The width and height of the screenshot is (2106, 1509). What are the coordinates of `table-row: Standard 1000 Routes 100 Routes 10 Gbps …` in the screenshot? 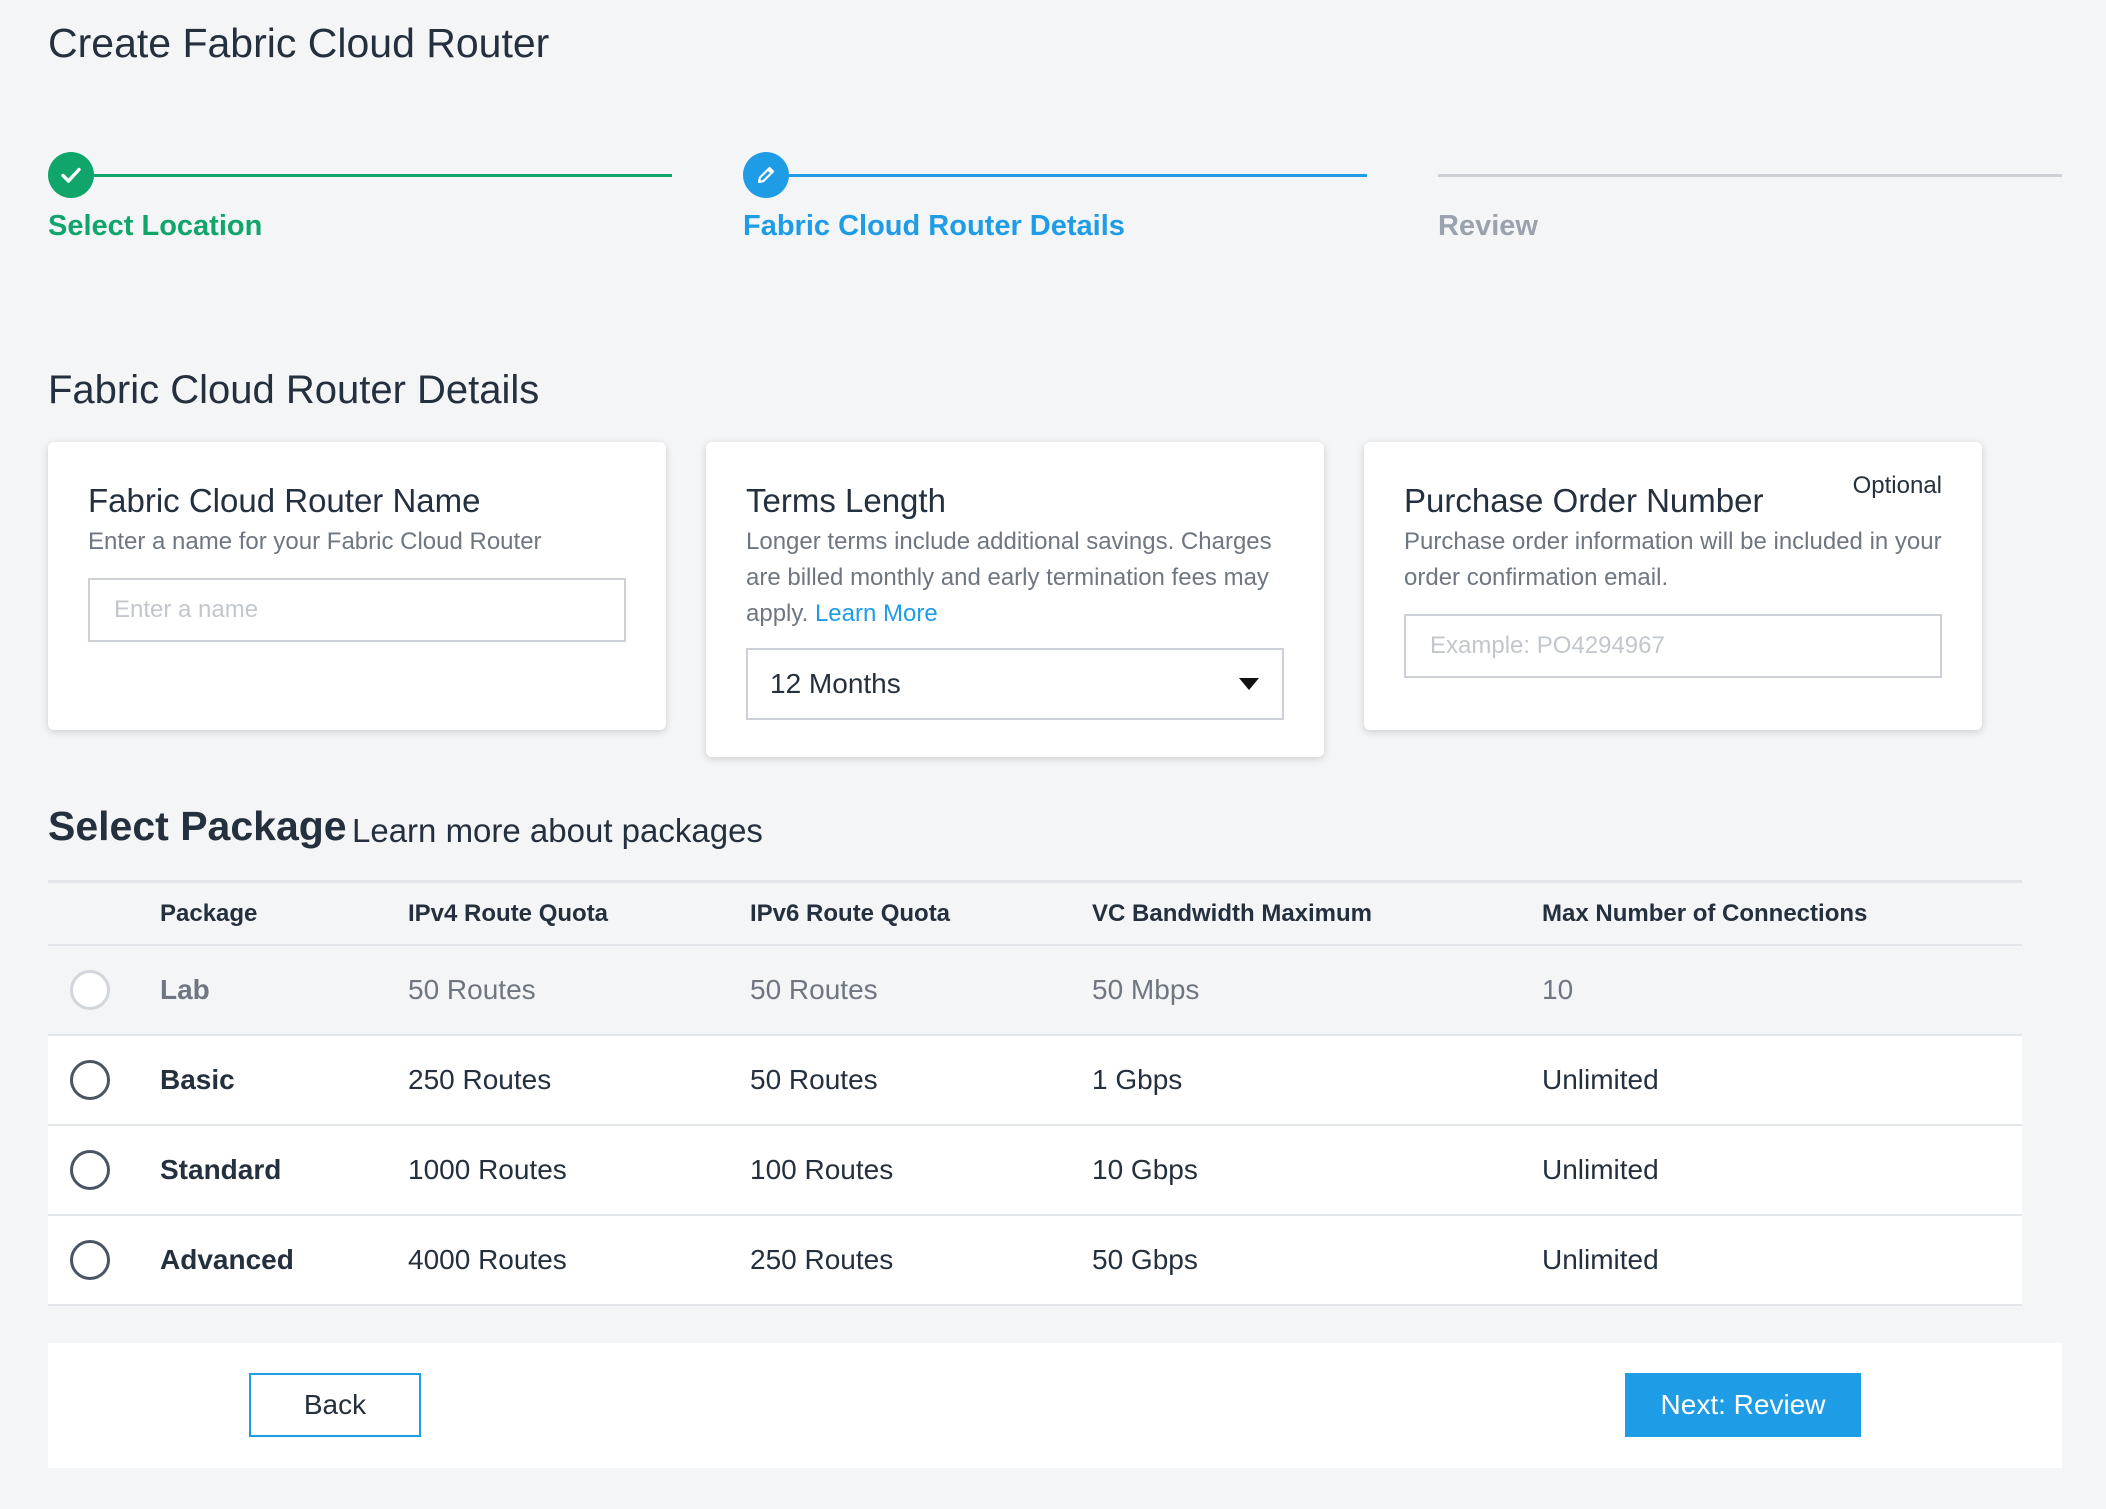 It's located at (1035, 1171).